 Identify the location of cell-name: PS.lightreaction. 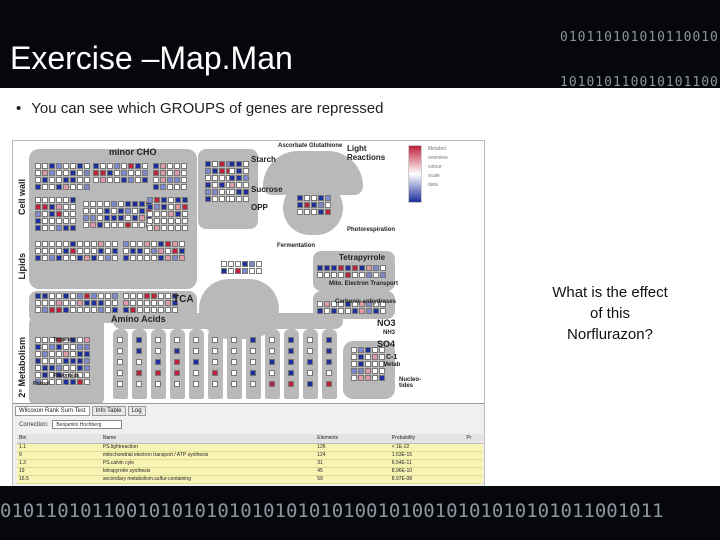
(208, 447).